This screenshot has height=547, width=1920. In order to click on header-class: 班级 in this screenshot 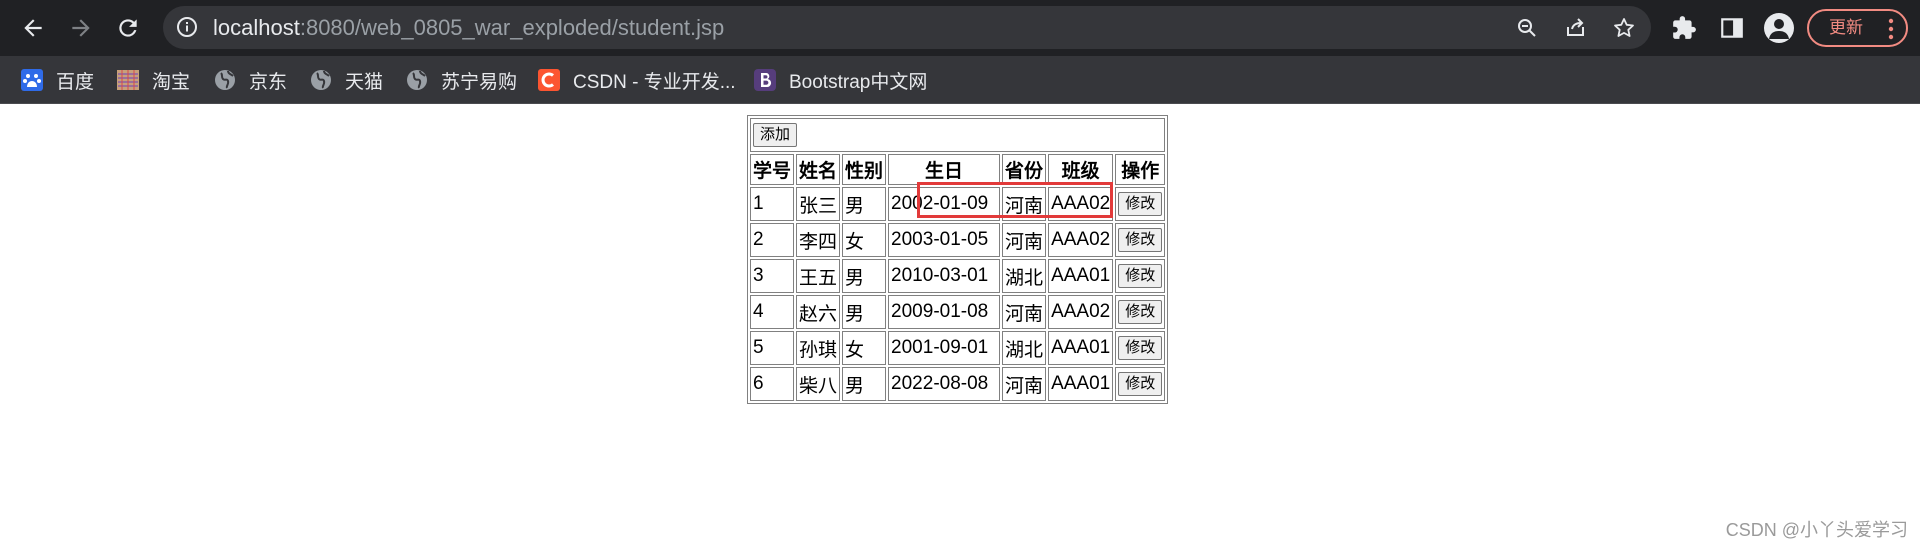, I will do `click(1081, 169)`.